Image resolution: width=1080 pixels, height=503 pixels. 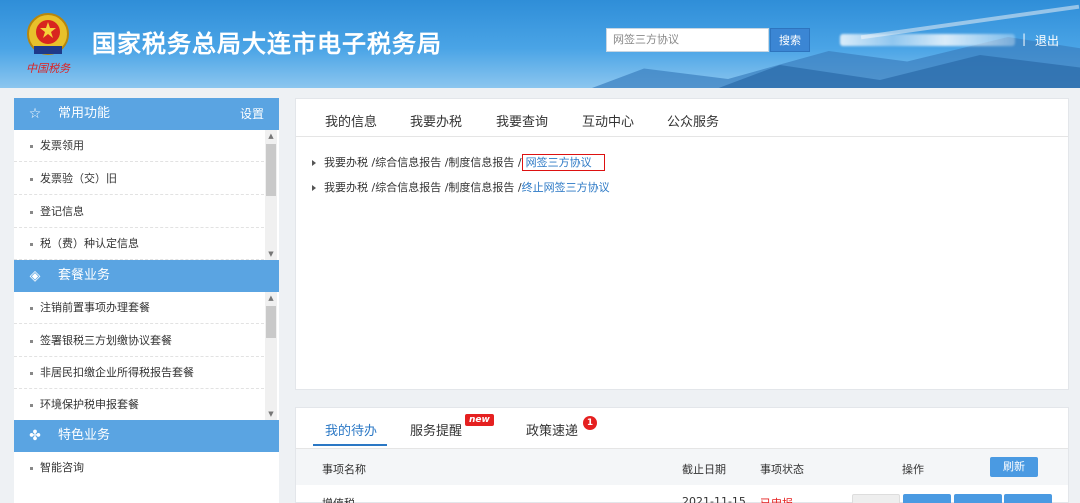 What do you see at coordinates (776, 499) in the screenshot?
I see `row-status: 已申报` at bounding box center [776, 499].